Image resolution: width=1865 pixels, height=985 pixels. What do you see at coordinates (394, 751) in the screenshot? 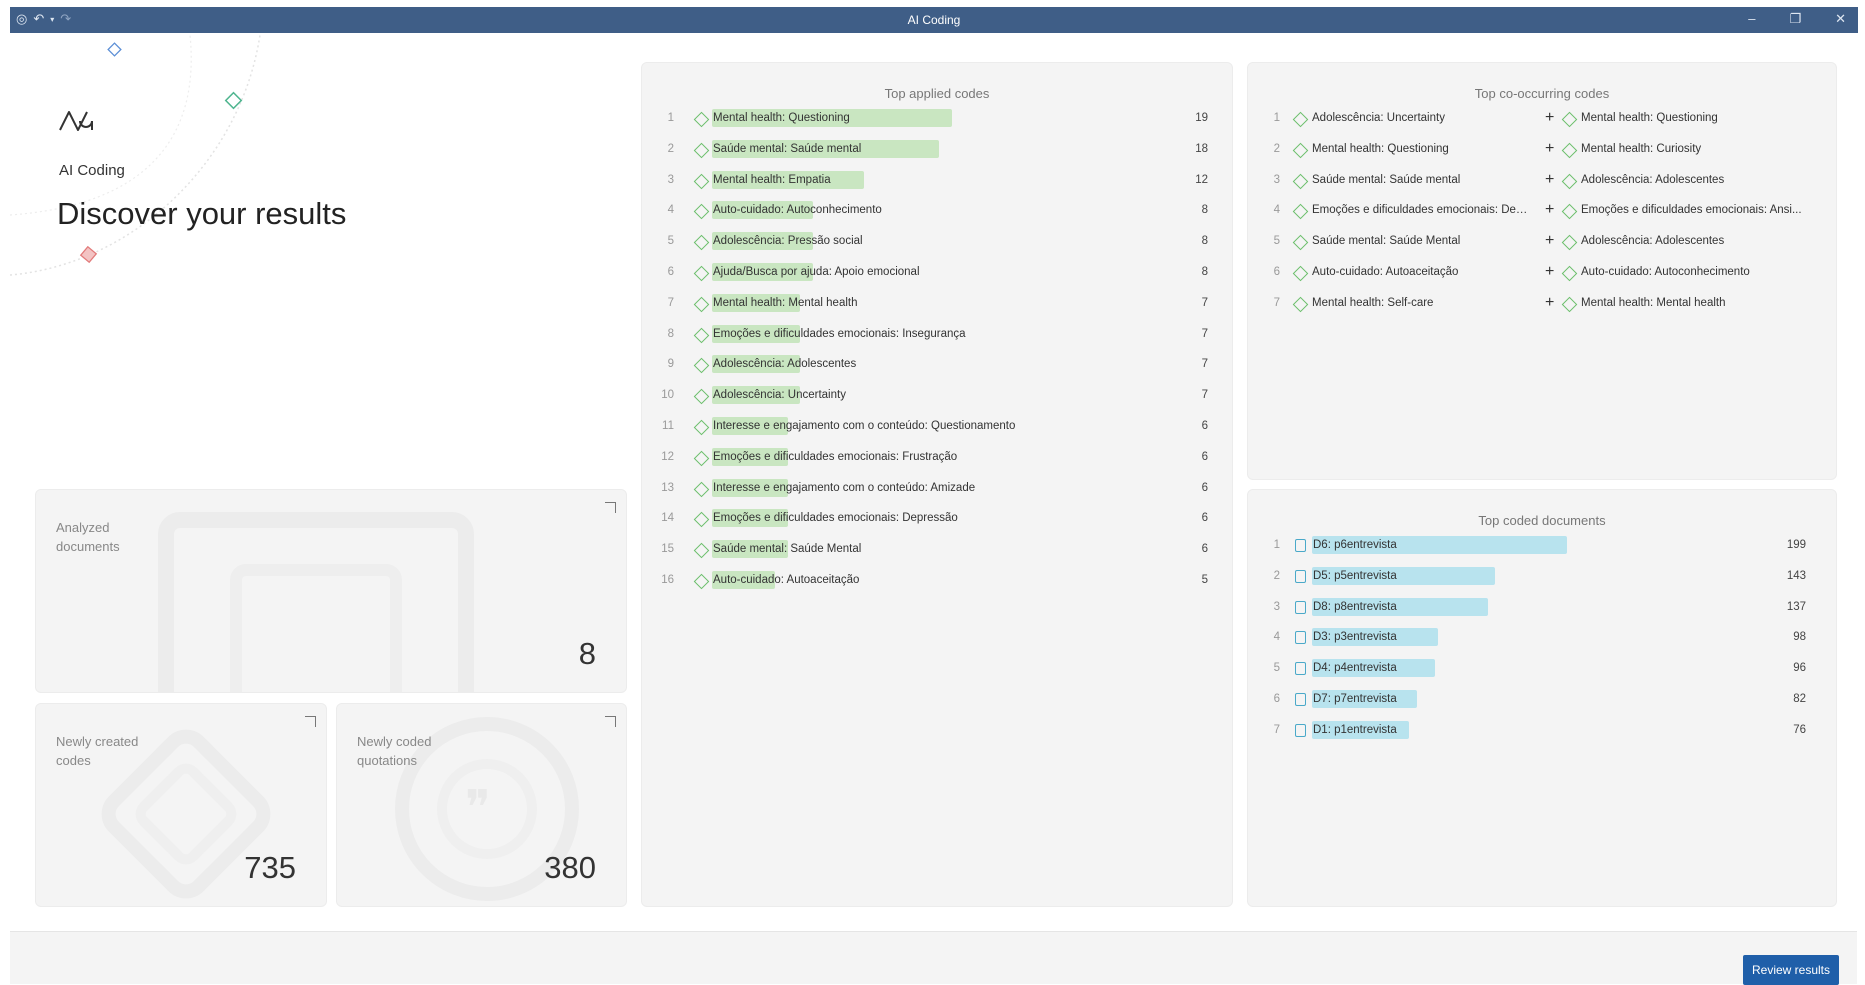
I see `newly-coded-quotations-label: Newly coded quotations` at bounding box center [394, 751].